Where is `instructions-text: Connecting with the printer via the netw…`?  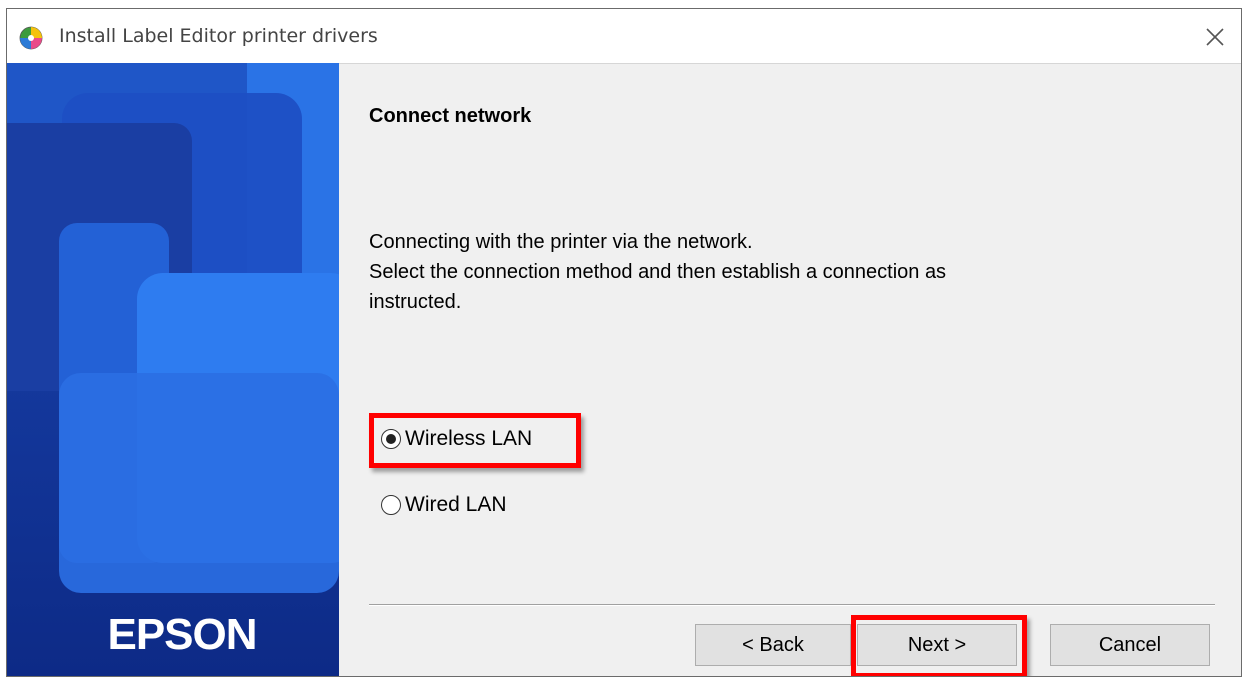 instructions-text: Connecting with the printer via the netw… is located at coordinates (769, 272).